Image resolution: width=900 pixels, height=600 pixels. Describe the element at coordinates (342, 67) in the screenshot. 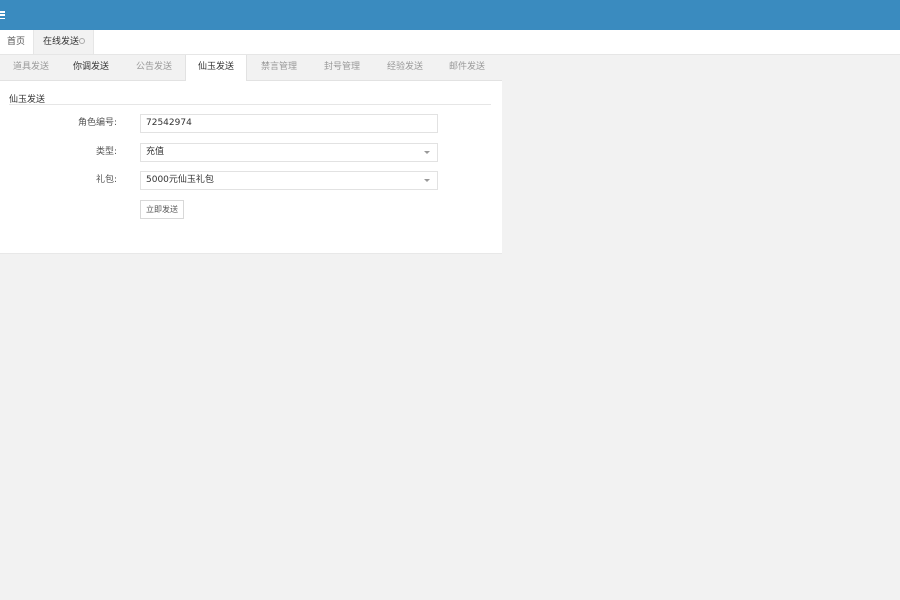

I see `subtab-ban-manage: 封号管理` at that location.